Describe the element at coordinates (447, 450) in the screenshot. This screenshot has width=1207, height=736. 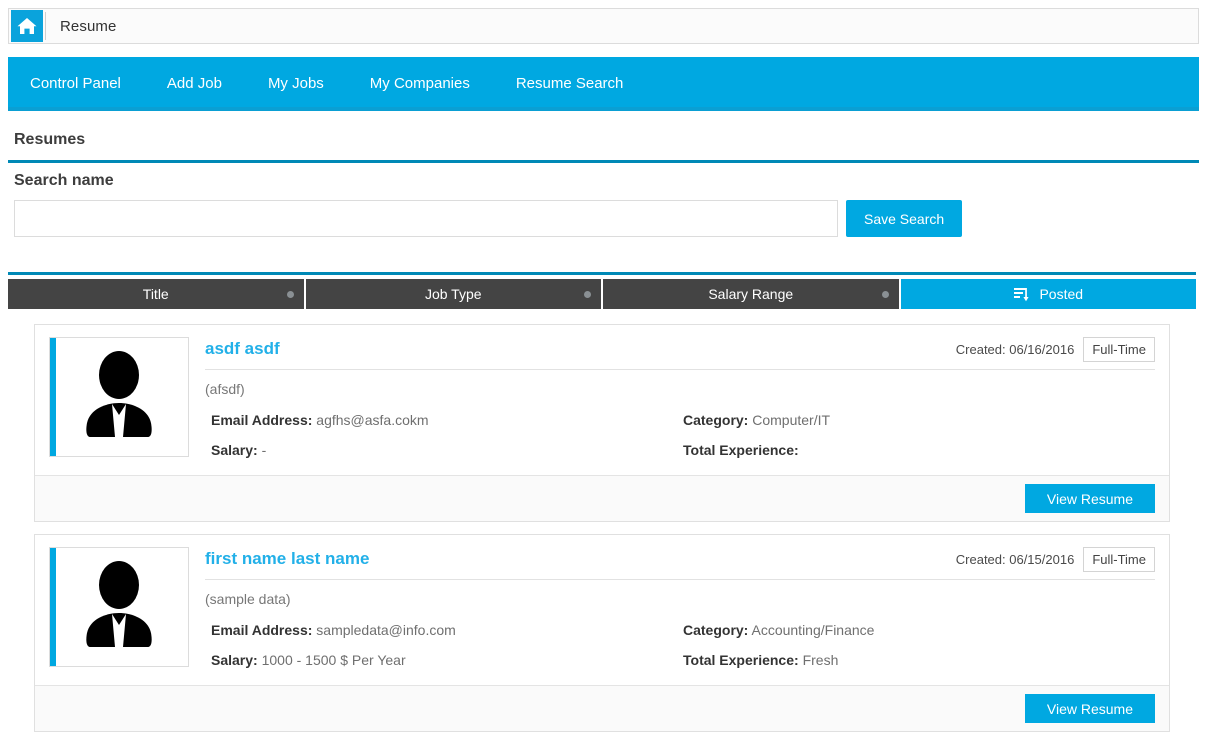
I see `resume-salary-row: Salary: -` at that location.